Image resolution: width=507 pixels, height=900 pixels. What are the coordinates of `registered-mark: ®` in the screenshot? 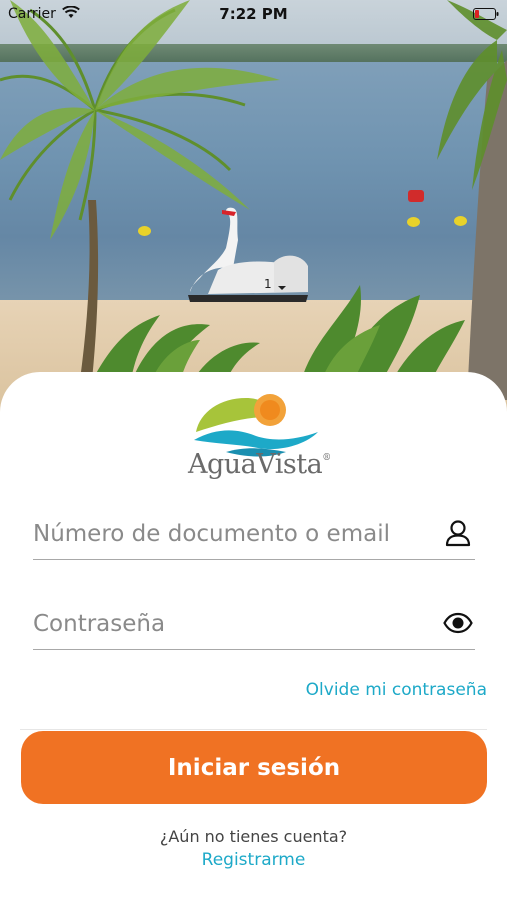 It's located at (326, 458).